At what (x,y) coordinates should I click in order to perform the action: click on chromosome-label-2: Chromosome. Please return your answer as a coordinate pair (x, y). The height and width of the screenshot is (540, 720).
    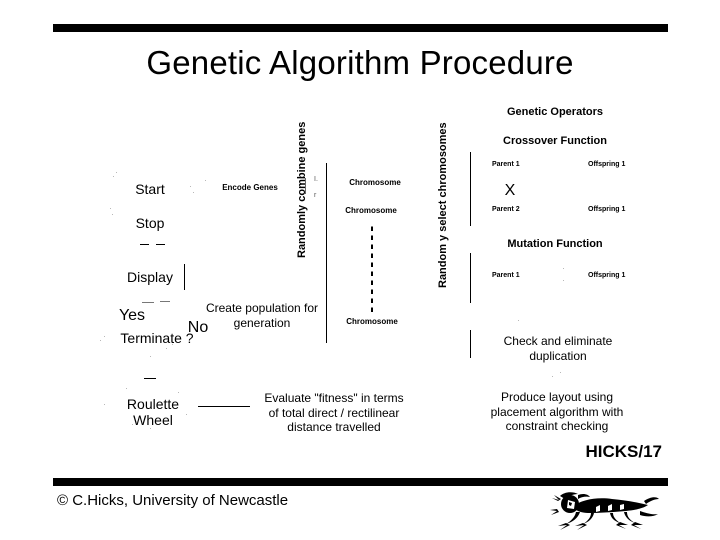
    Looking at the image, I should click on (371, 210).